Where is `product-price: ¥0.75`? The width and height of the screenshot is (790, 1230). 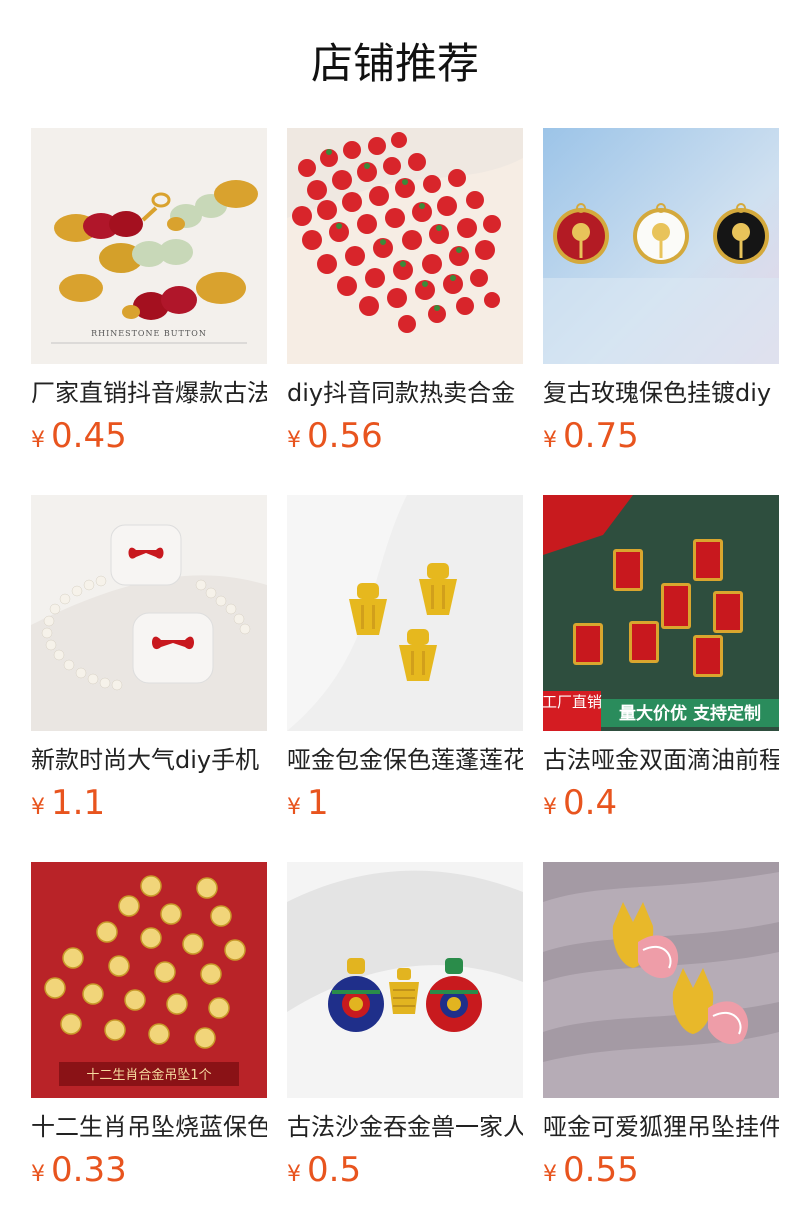
product-price: ¥0.75 is located at coordinates (591, 436).